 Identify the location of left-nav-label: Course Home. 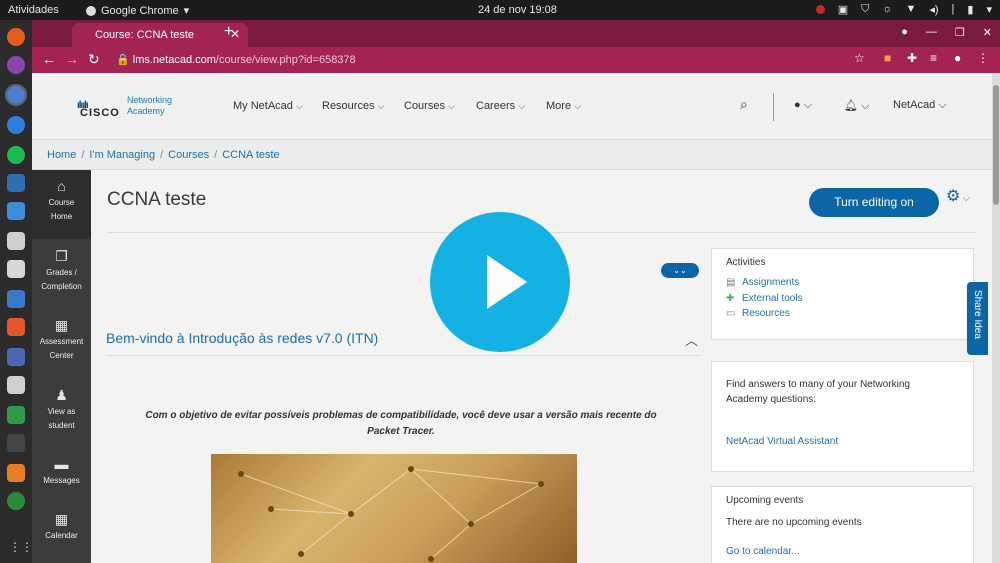
(61, 209).